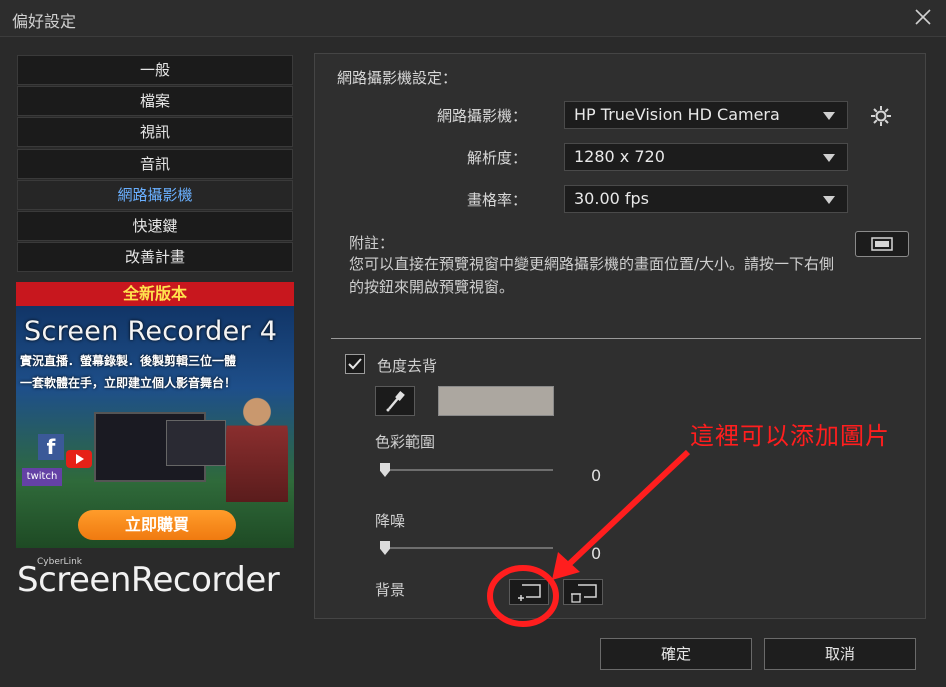 The height and width of the screenshot is (687, 946). What do you see at coordinates (257, 447) in the screenshot?
I see `banner-person-image` at bounding box center [257, 447].